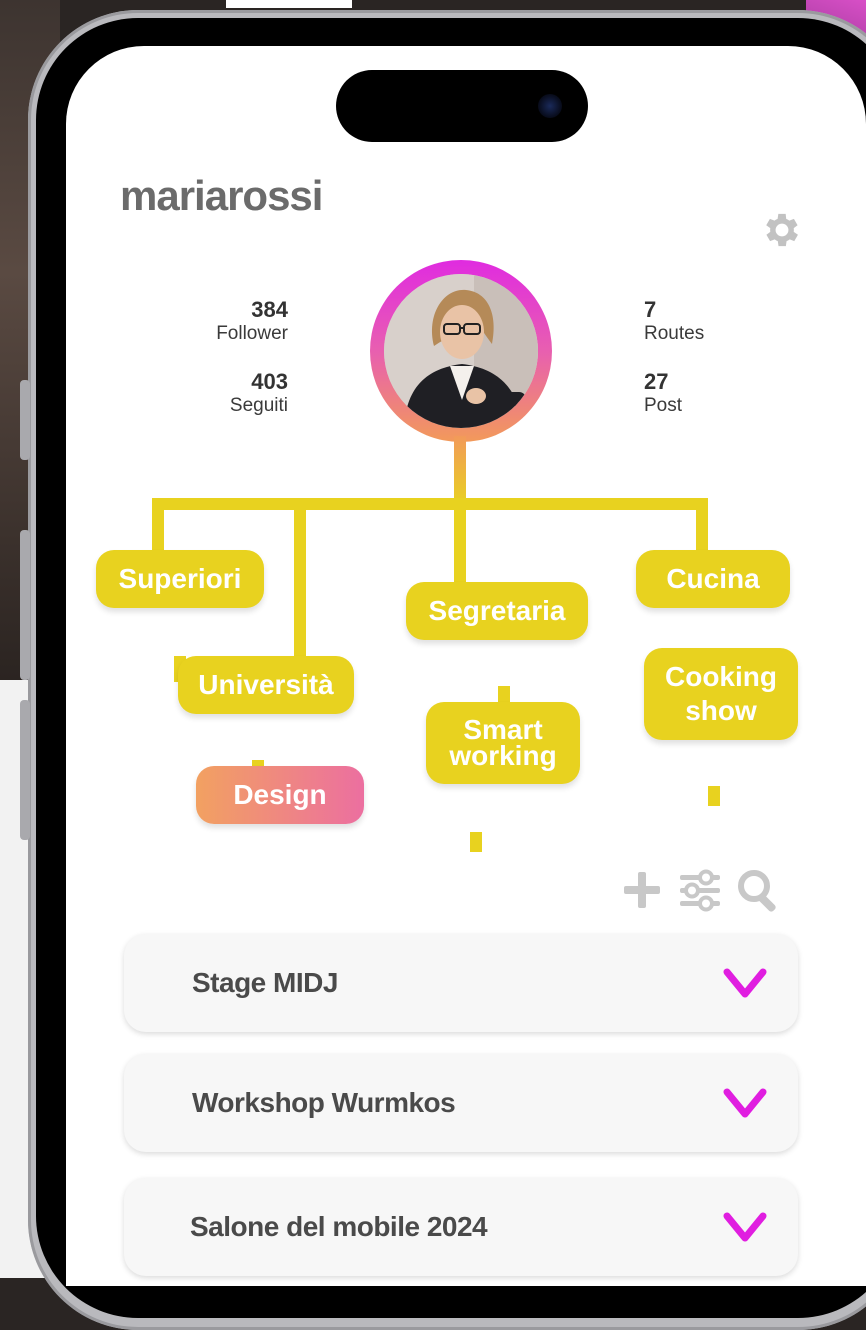 The height and width of the screenshot is (1330, 866). What do you see at coordinates (289, 4) in the screenshot?
I see `background-top-strip` at bounding box center [289, 4].